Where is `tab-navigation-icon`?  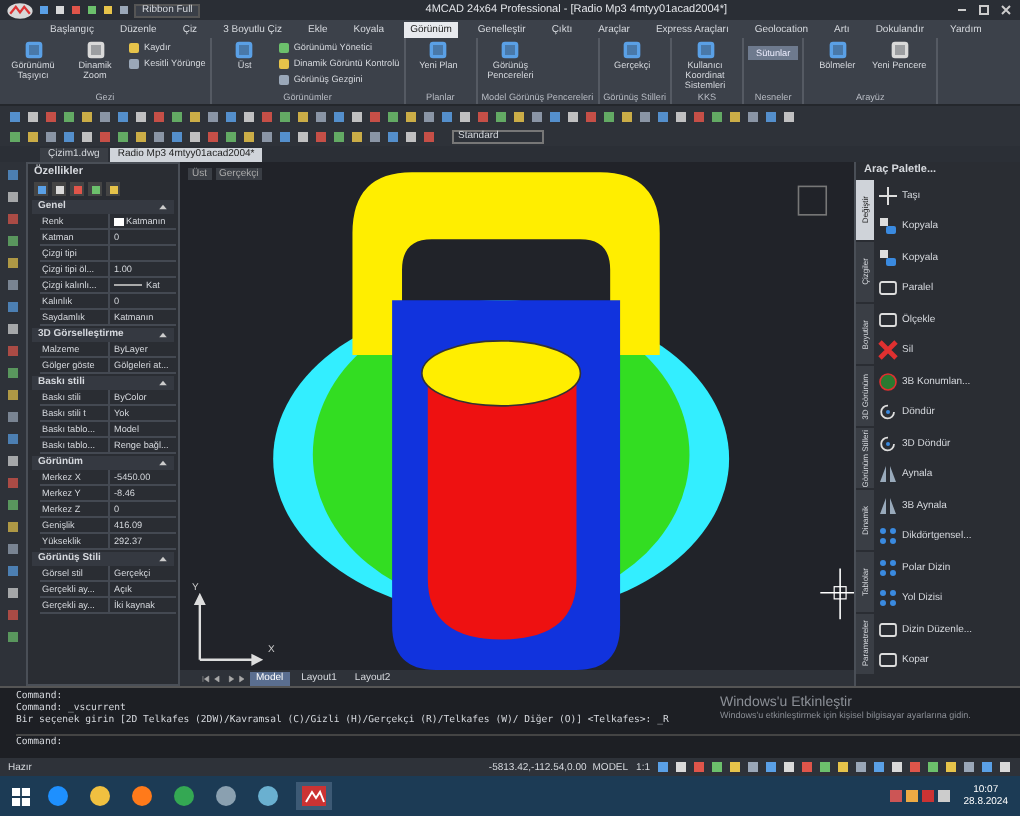 tab-navigation-icon is located at coordinates (222, 678).